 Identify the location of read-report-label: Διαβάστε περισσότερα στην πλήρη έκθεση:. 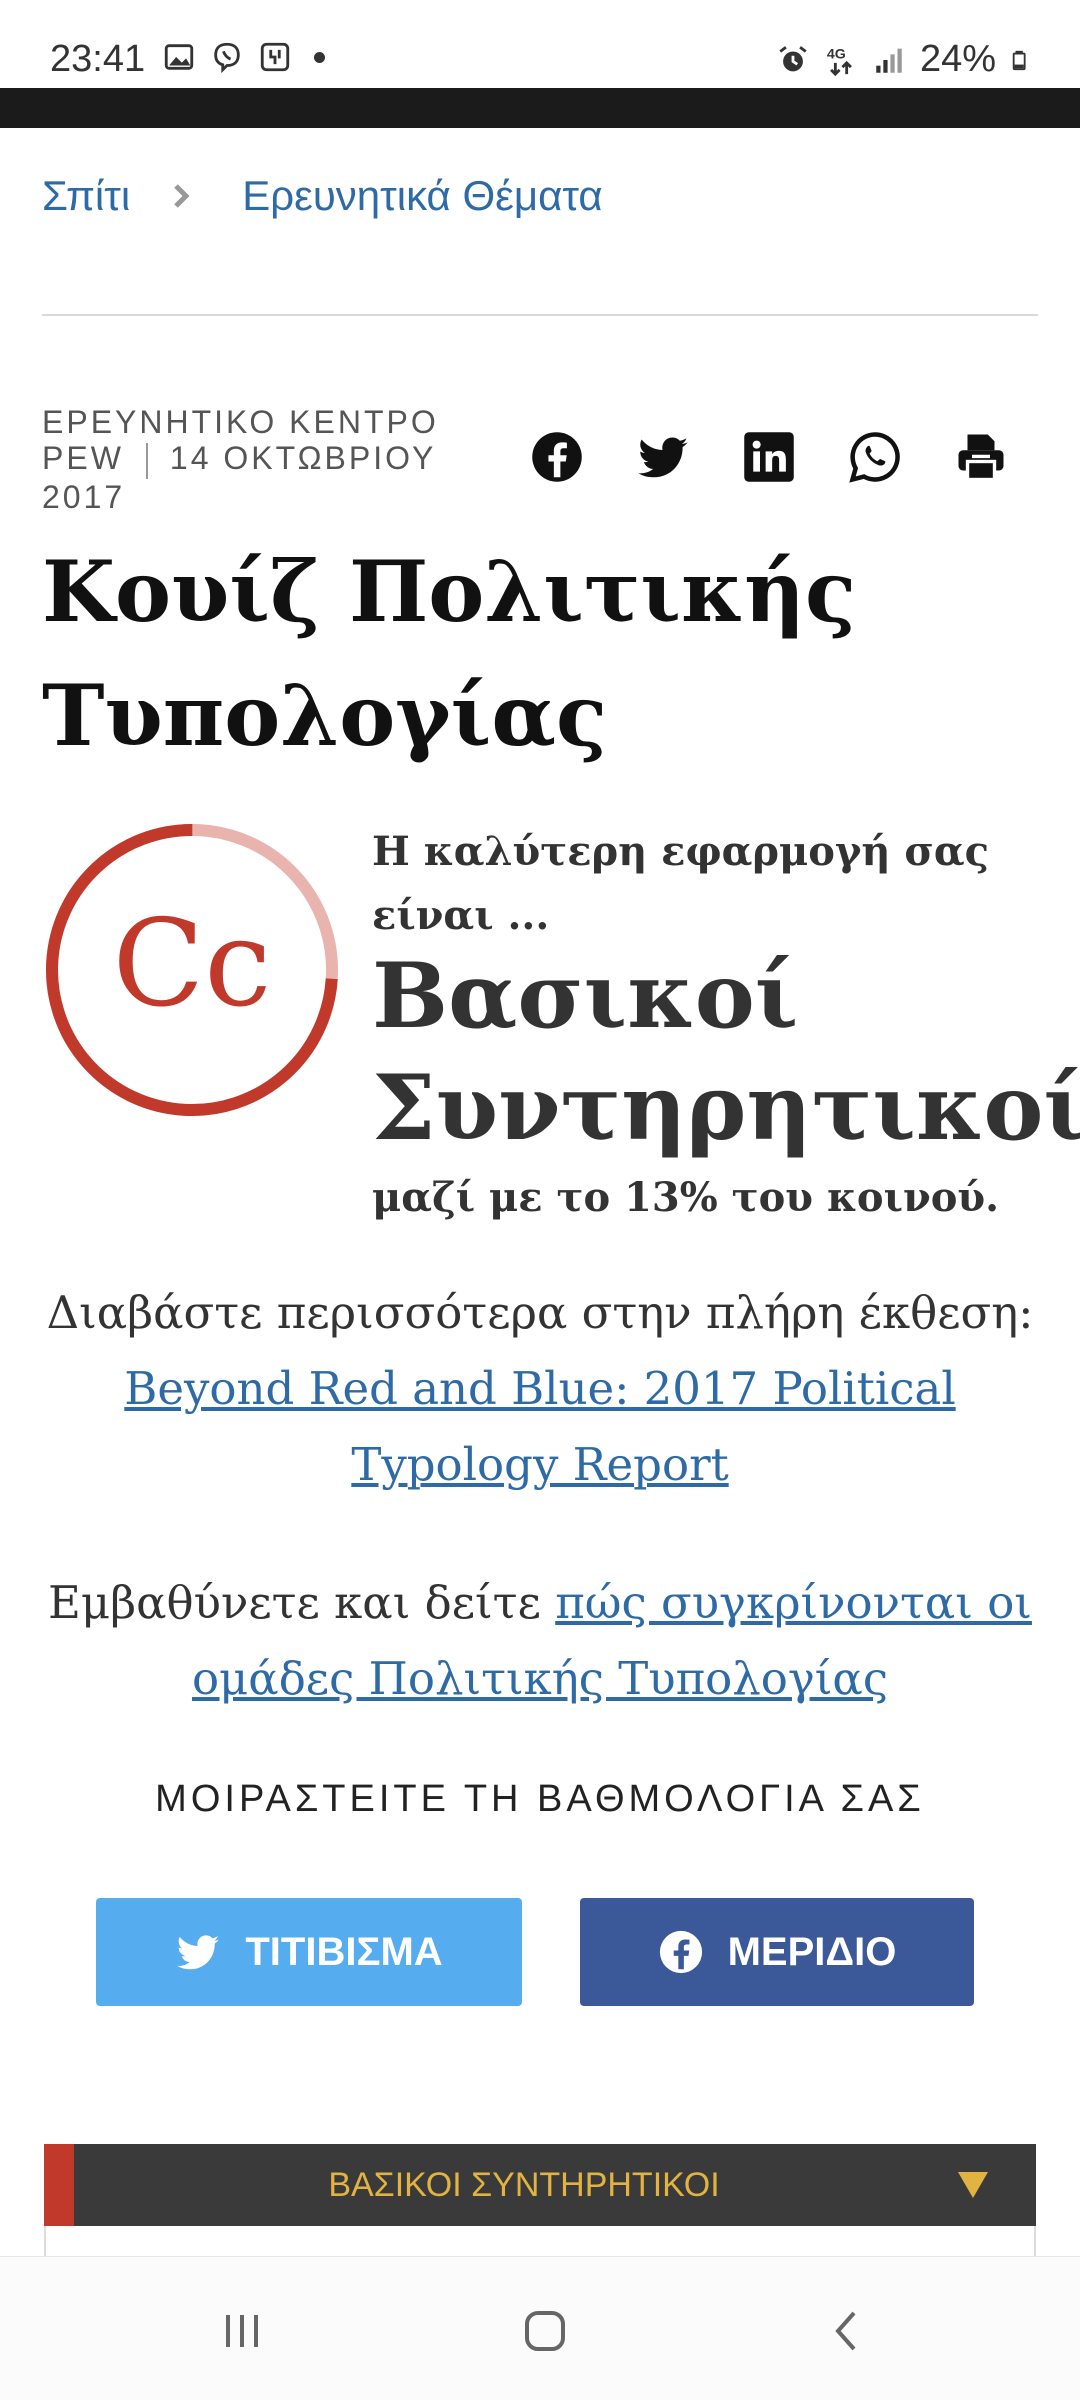
(540, 1312).